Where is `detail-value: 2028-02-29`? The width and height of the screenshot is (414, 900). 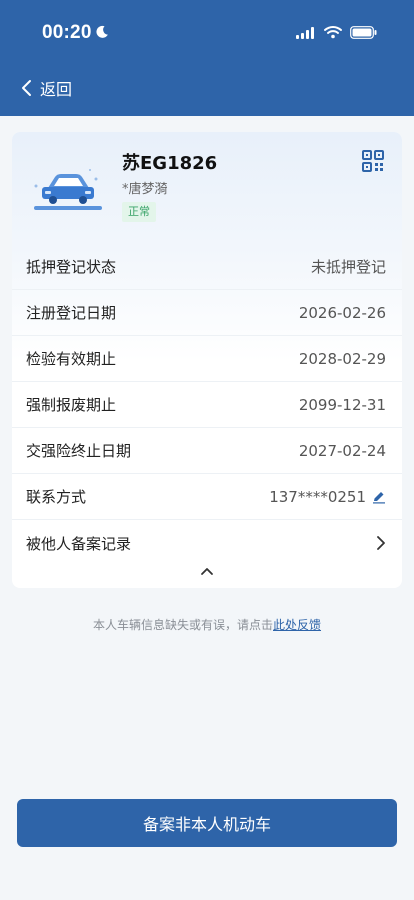
detail-value: 2028-02-29 is located at coordinates (342, 358).